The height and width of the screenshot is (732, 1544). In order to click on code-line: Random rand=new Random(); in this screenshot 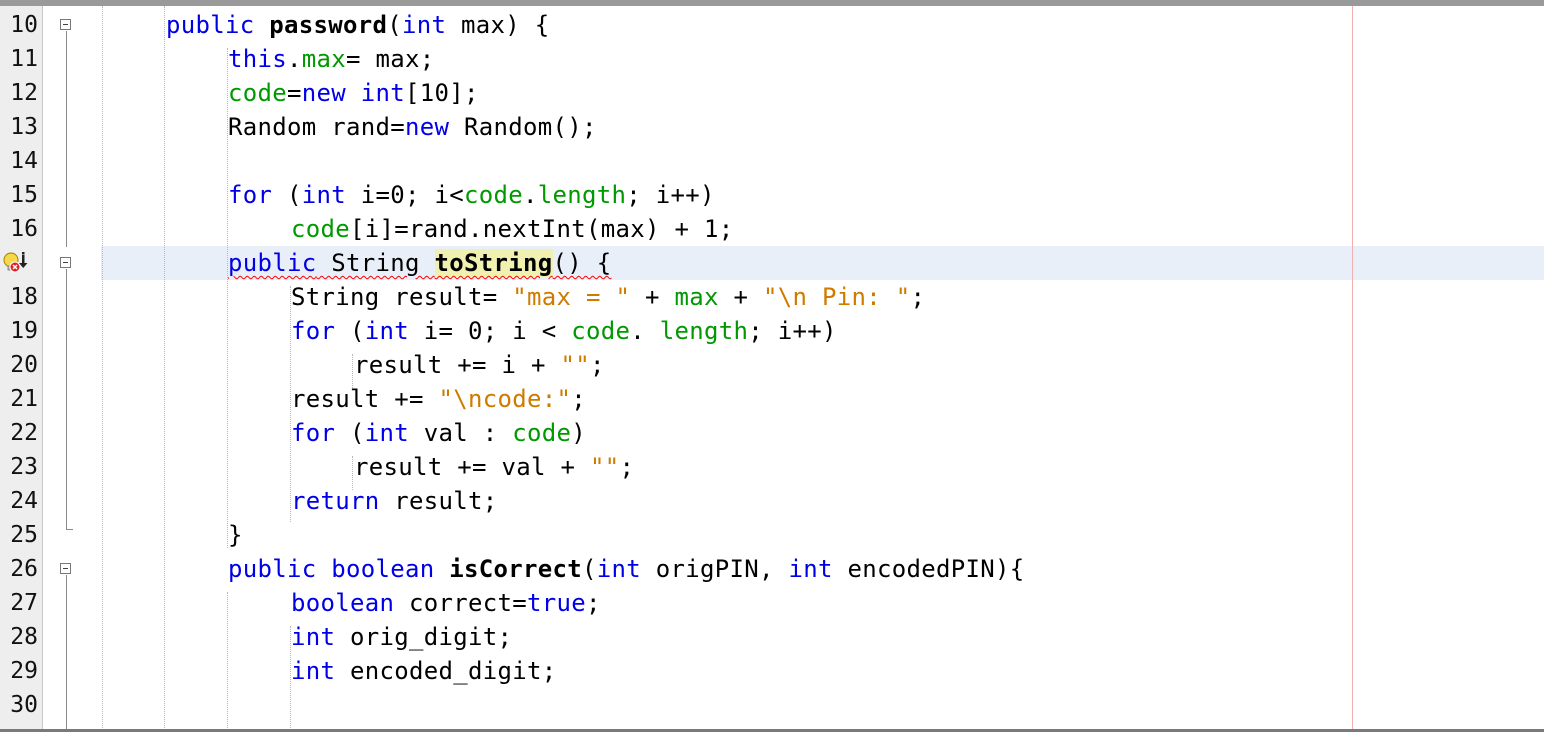, I will do `click(412, 127)`.